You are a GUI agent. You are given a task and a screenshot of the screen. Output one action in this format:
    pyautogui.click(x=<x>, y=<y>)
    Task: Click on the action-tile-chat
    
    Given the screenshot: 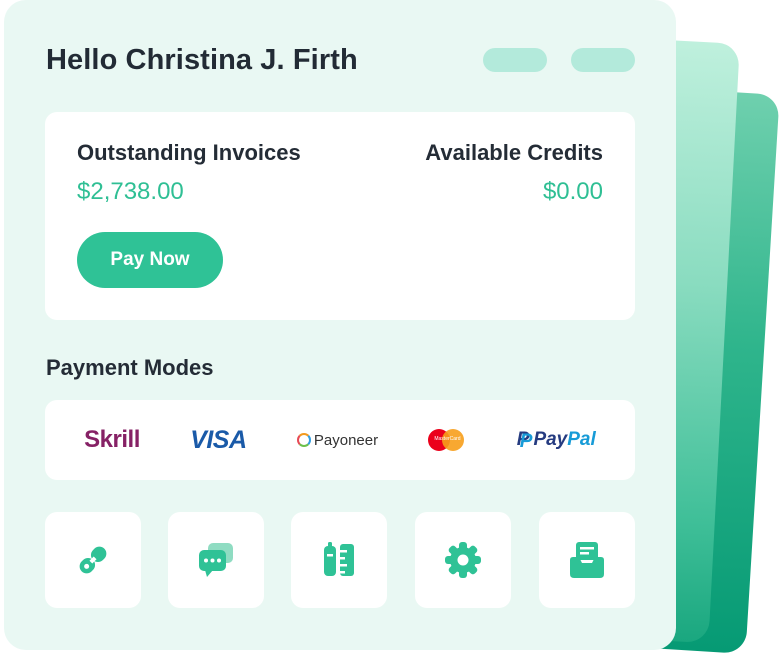 What is the action you would take?
    pyautogui.click(x=216, y=560)
    